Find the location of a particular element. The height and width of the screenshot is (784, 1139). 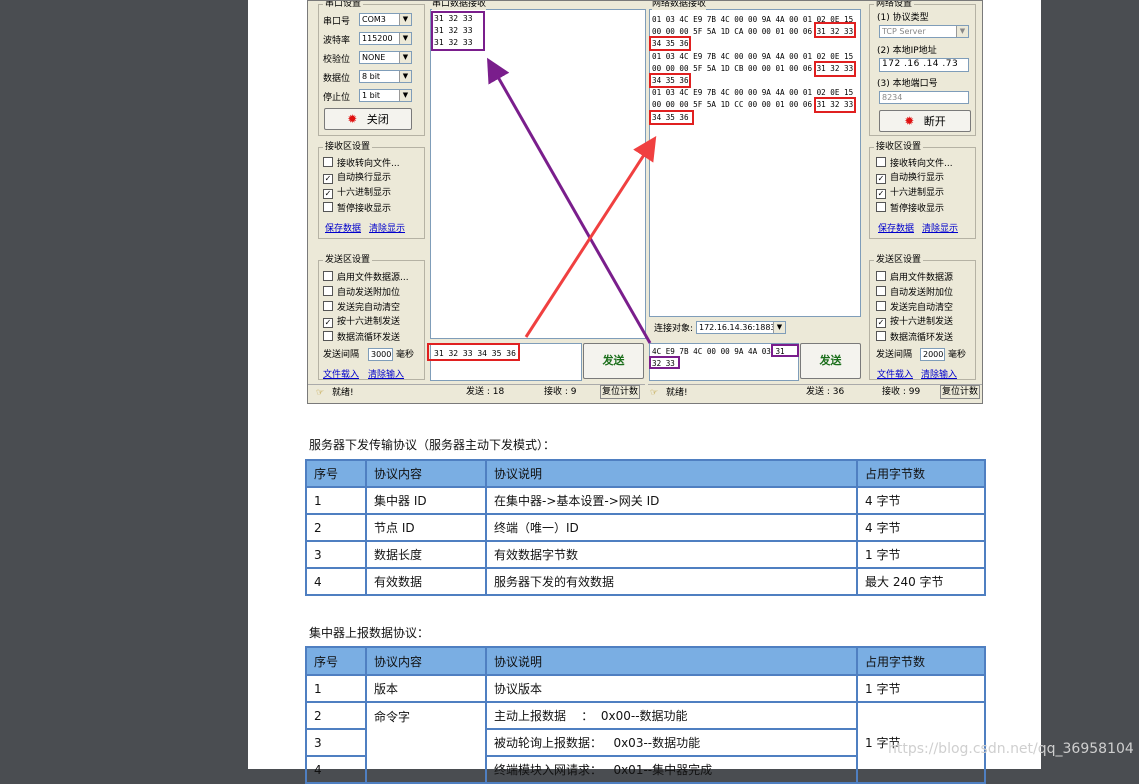

table-row: 1 集中器 ID 在集中器->基本设置->网关 ID 4 字节 is located at coordinates (645, 500).